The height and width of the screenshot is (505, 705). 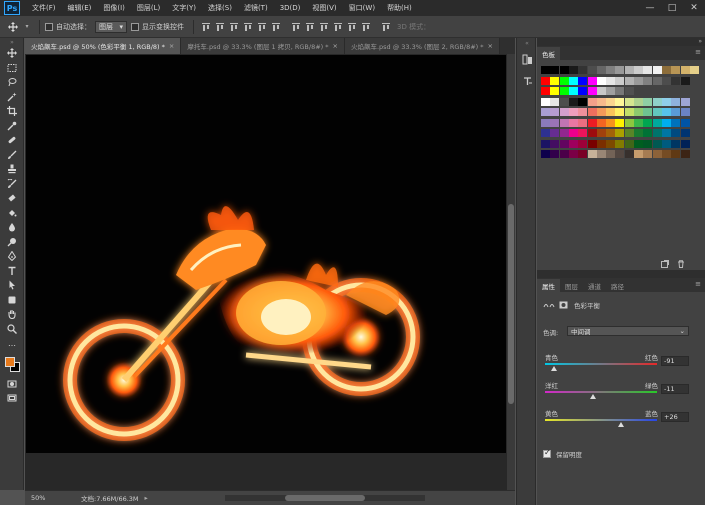 I want to click on menu-3d: 3D(D), so click(x=290, y=8).